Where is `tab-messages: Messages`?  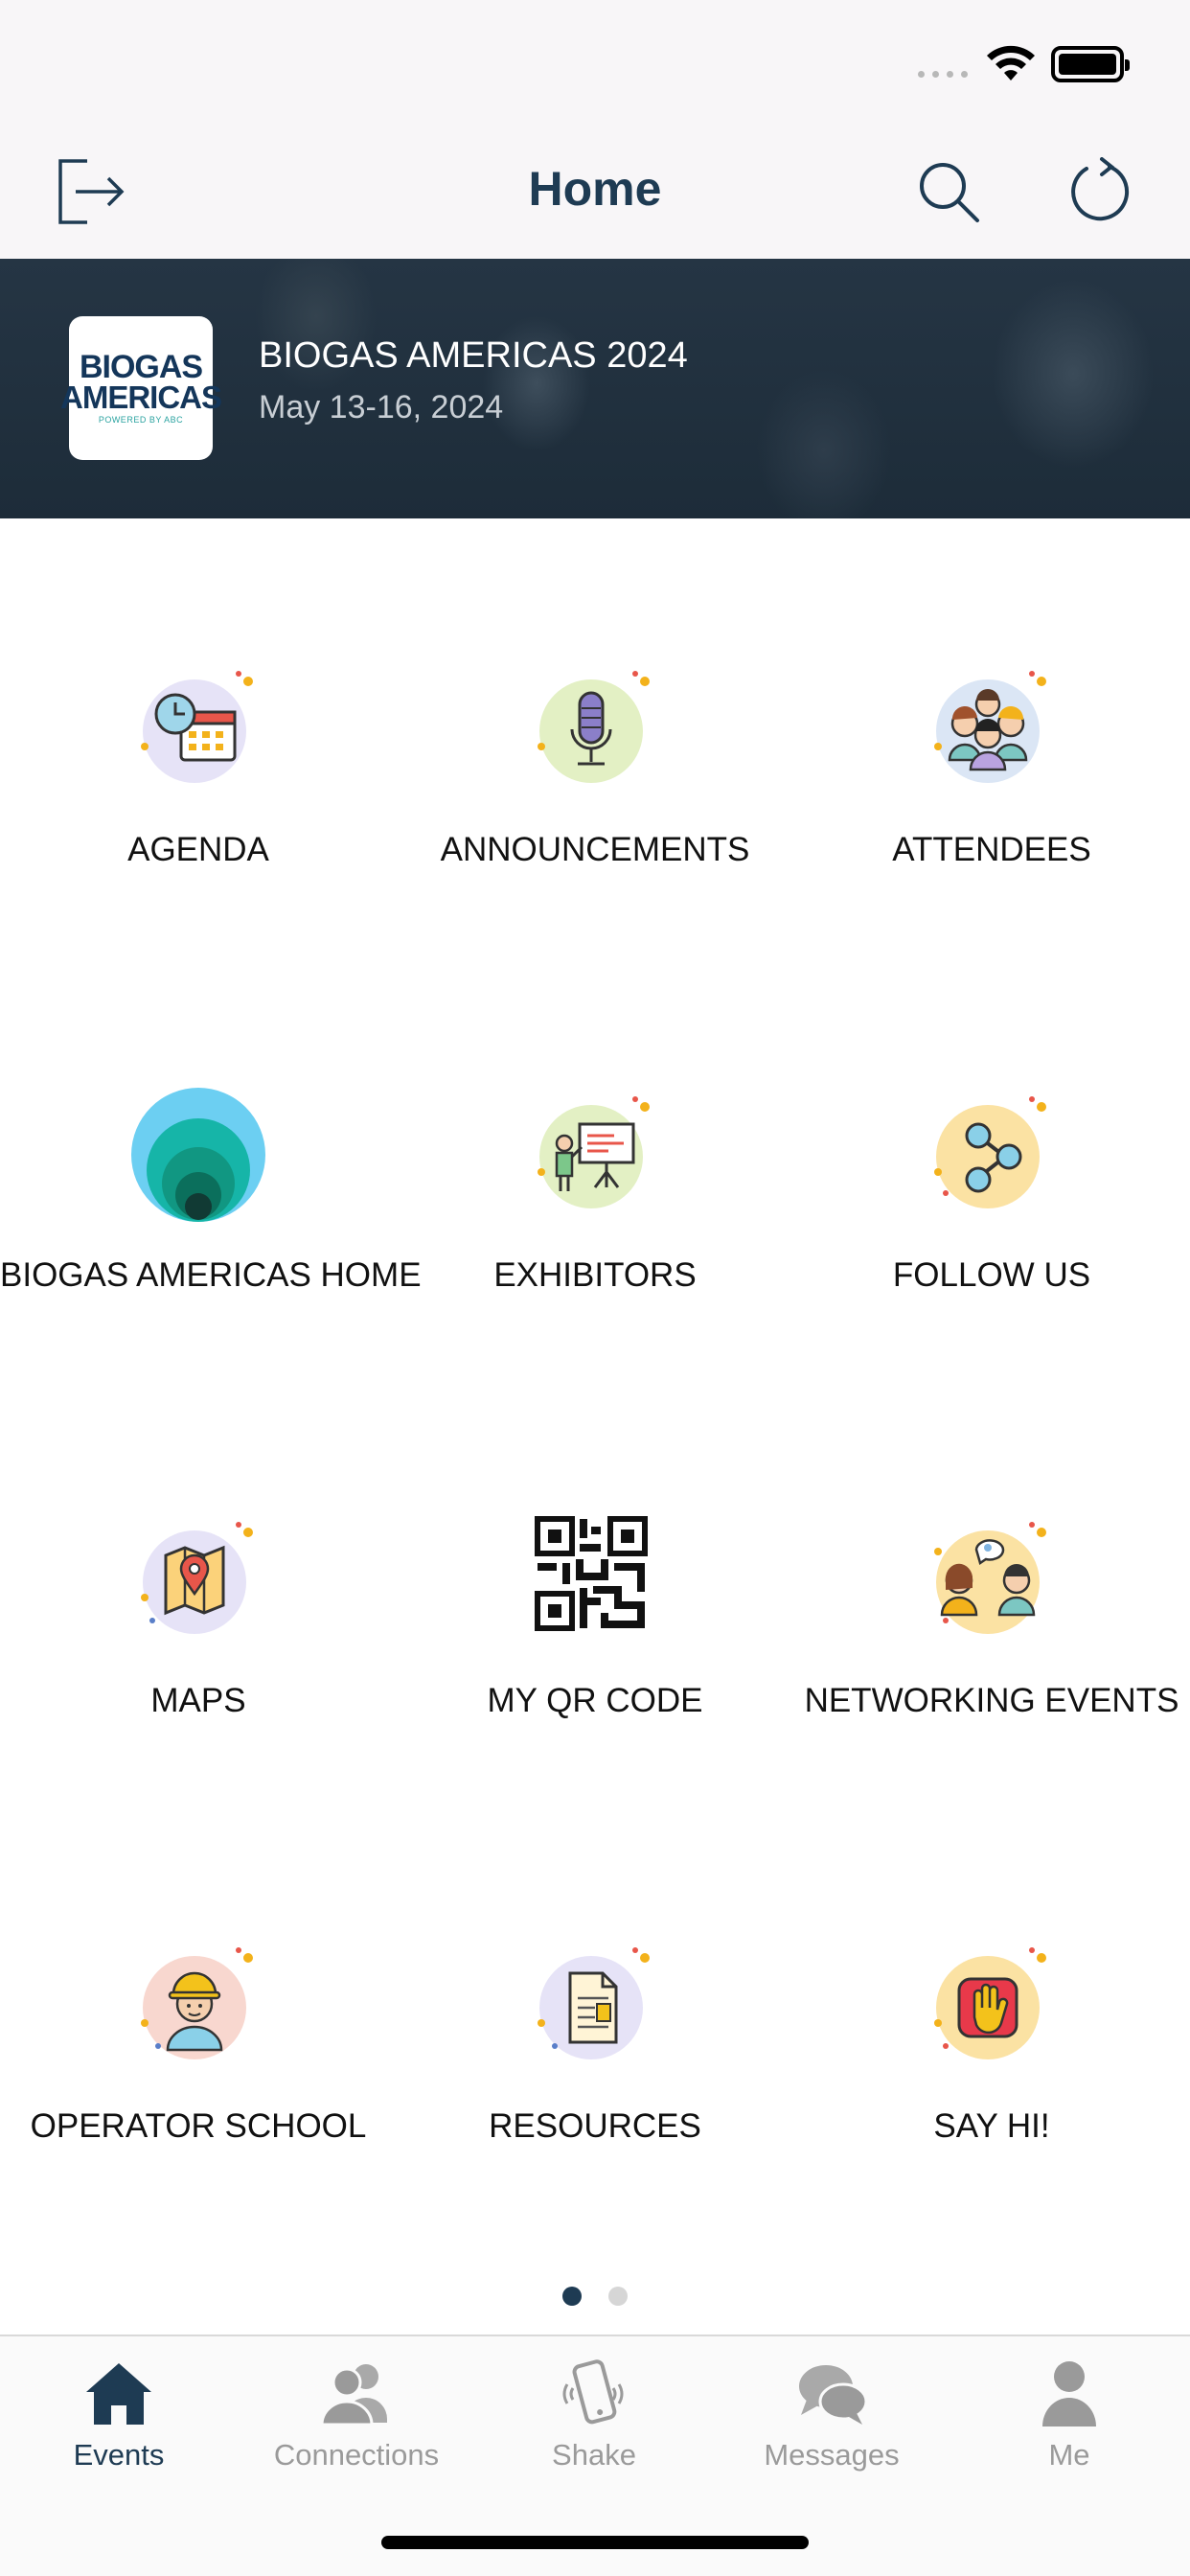
tab-messages: Messages is located at coordinates (832, 2413).